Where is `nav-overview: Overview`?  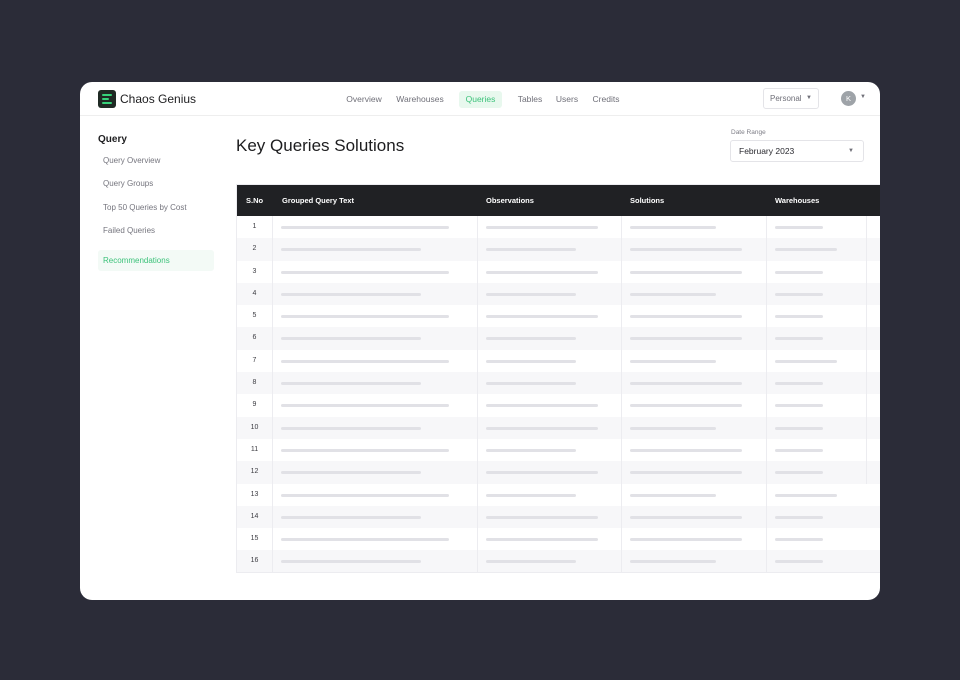
nav-overview: Overview is located at coordinates (364, 99).